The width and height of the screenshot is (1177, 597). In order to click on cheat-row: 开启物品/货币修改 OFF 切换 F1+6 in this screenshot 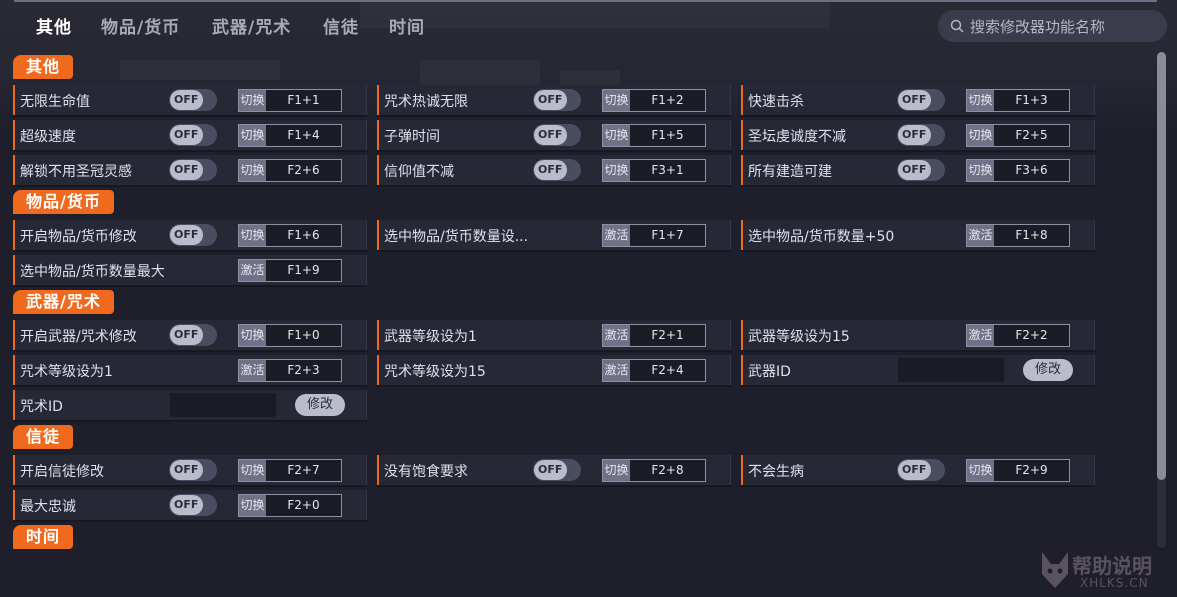, I will do `click(190, 235)`.